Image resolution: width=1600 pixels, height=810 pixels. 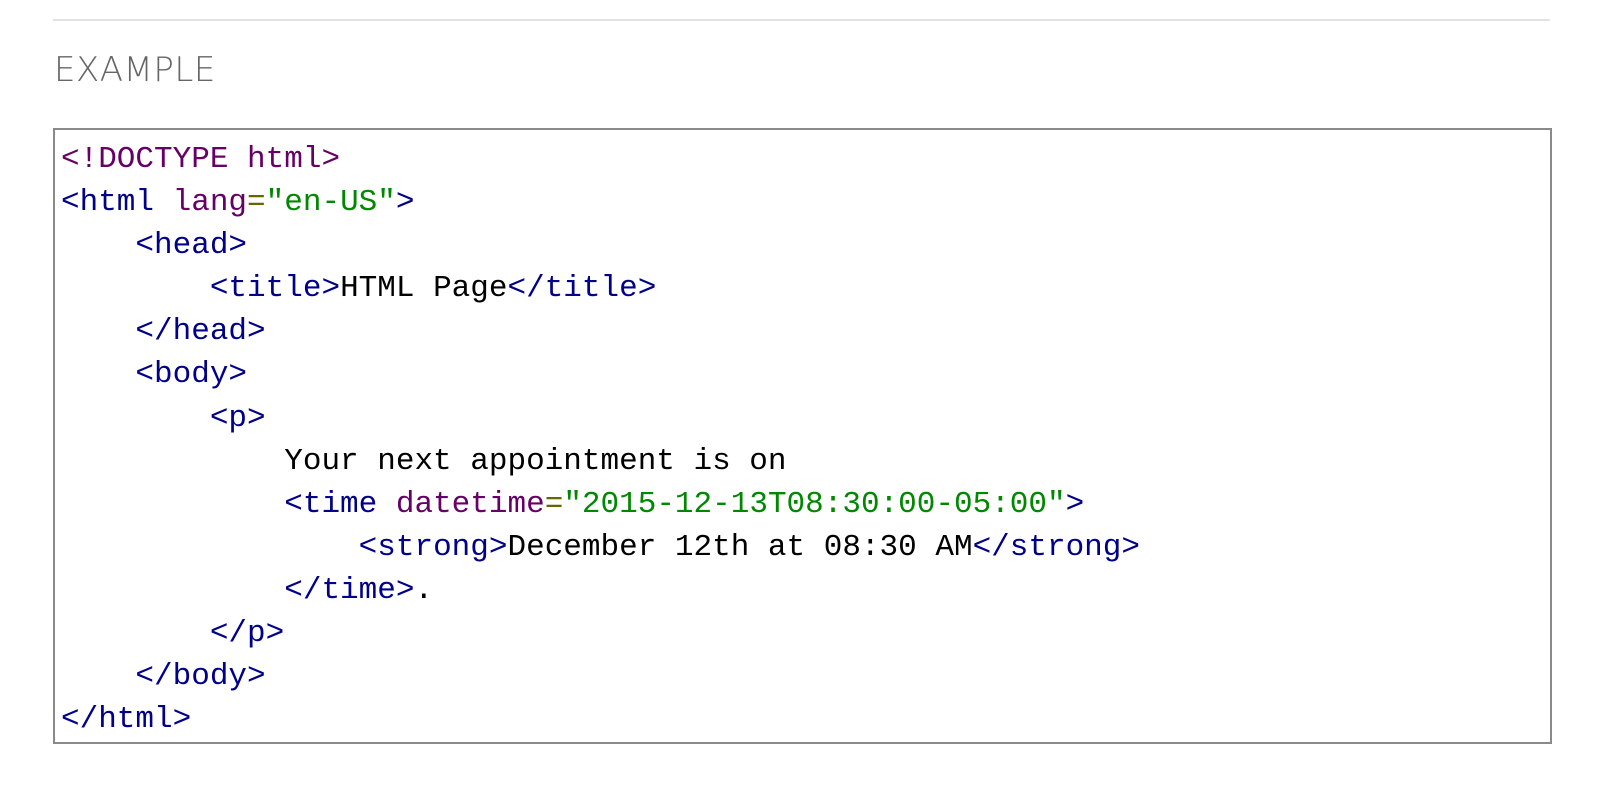 I want to click on code-token-tag: <body>, so click(x=191, y=375).